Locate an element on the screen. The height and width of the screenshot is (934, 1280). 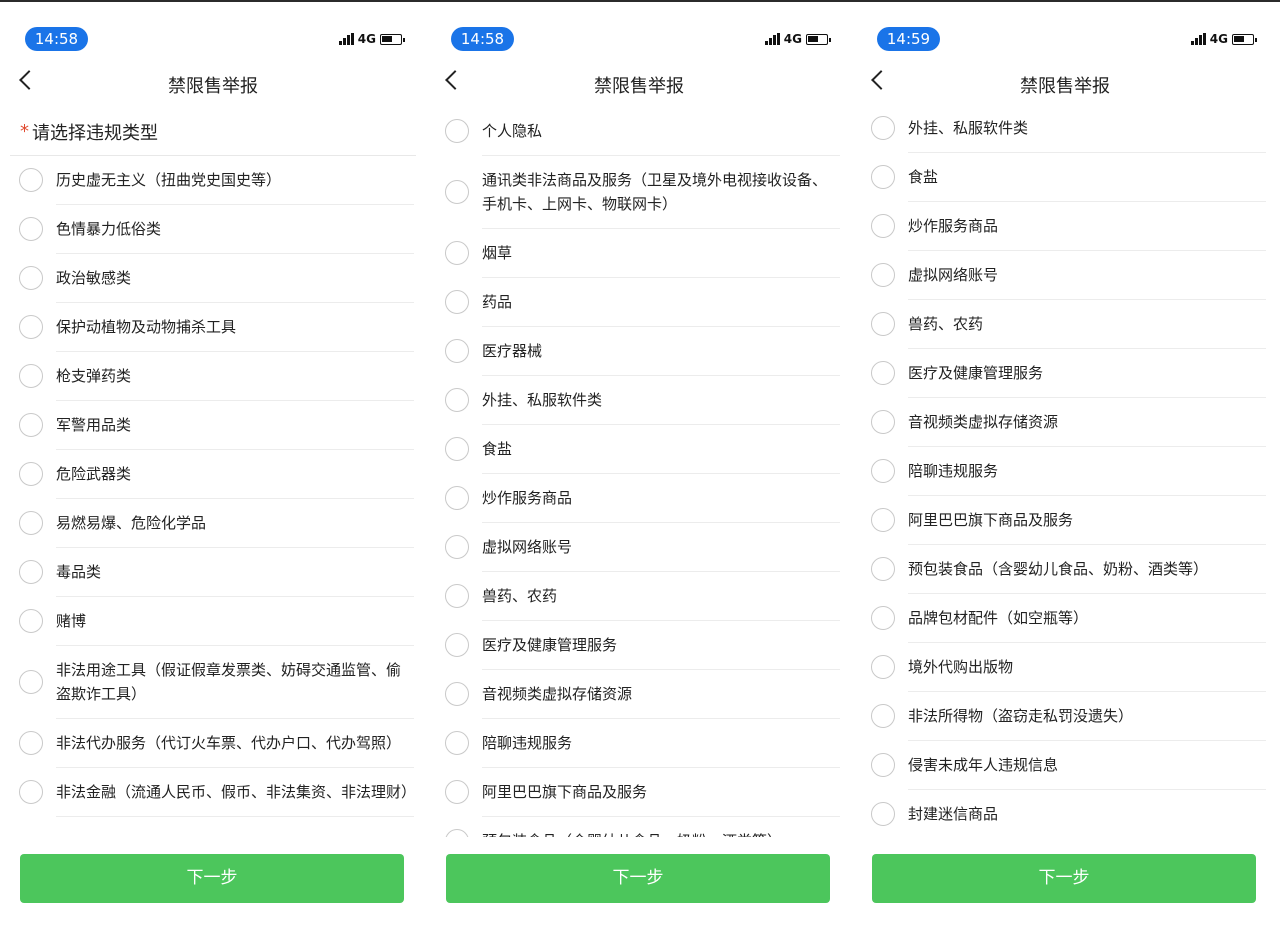
list-item: 非法金融（流通人民币、假币、非法集资、非法理财） is located at coordinates (217, 792).